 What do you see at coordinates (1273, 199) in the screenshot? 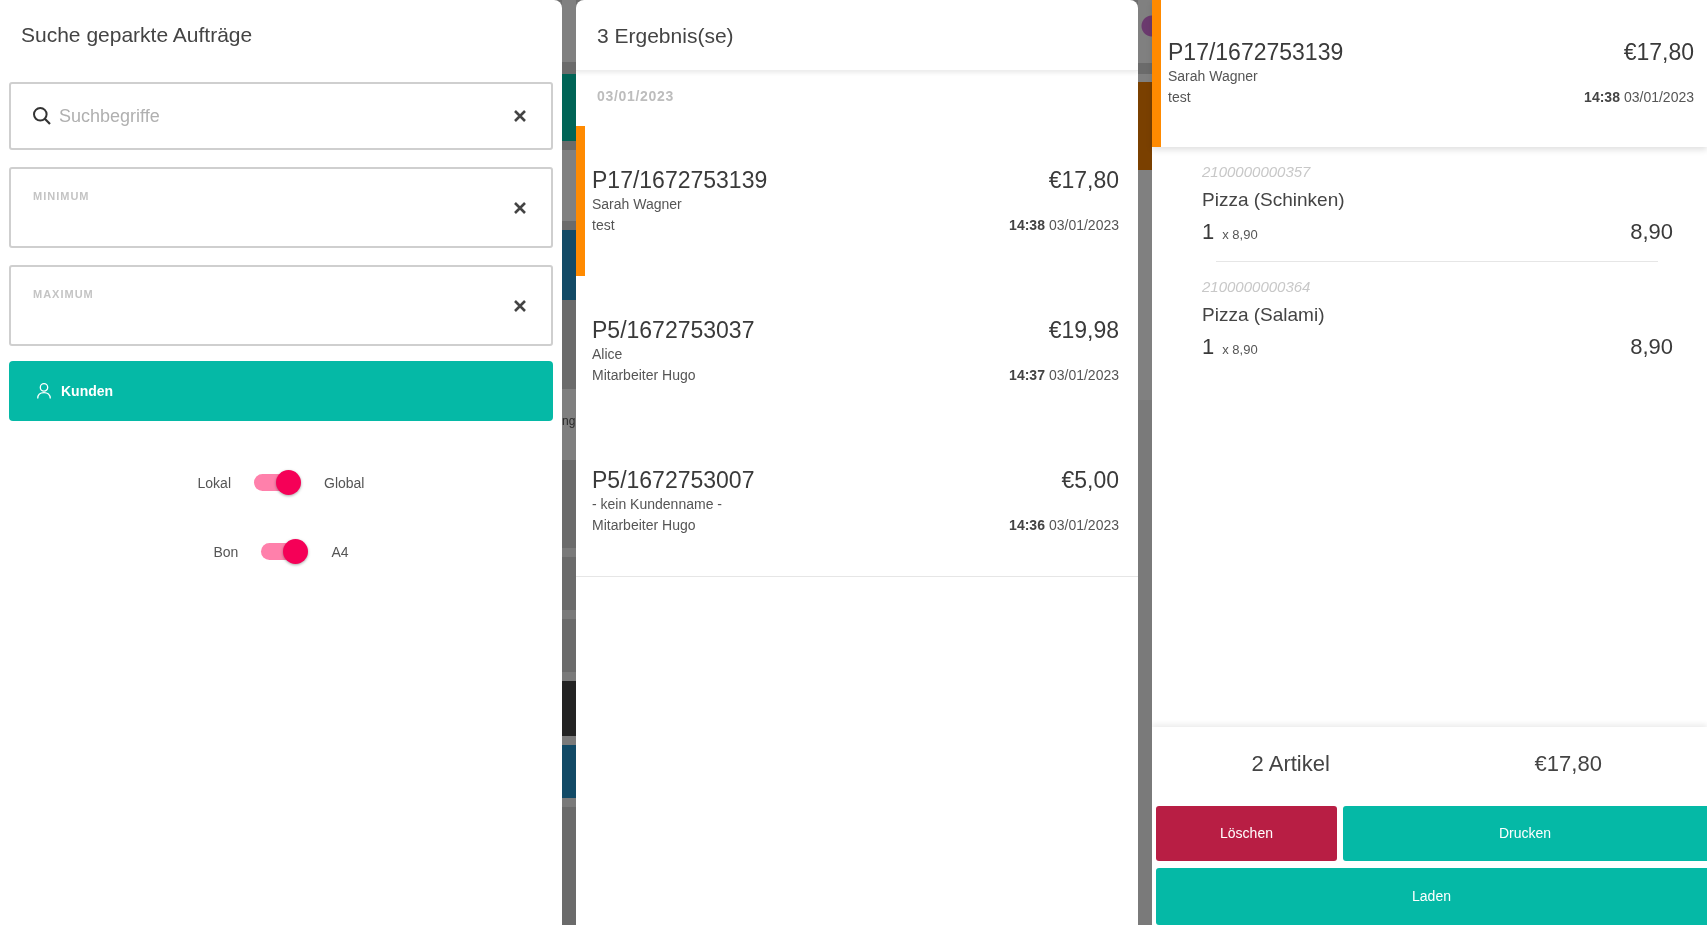
I see `item-name: Pizza (Schinken)` at bounding box center [1273, 199].